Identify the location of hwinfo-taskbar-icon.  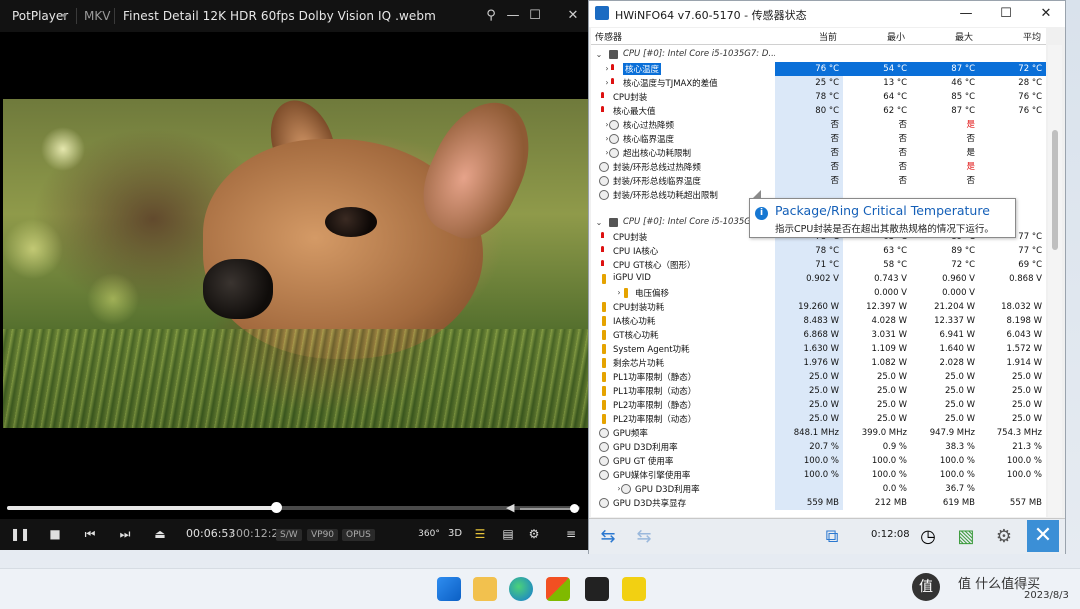
(597, 589).